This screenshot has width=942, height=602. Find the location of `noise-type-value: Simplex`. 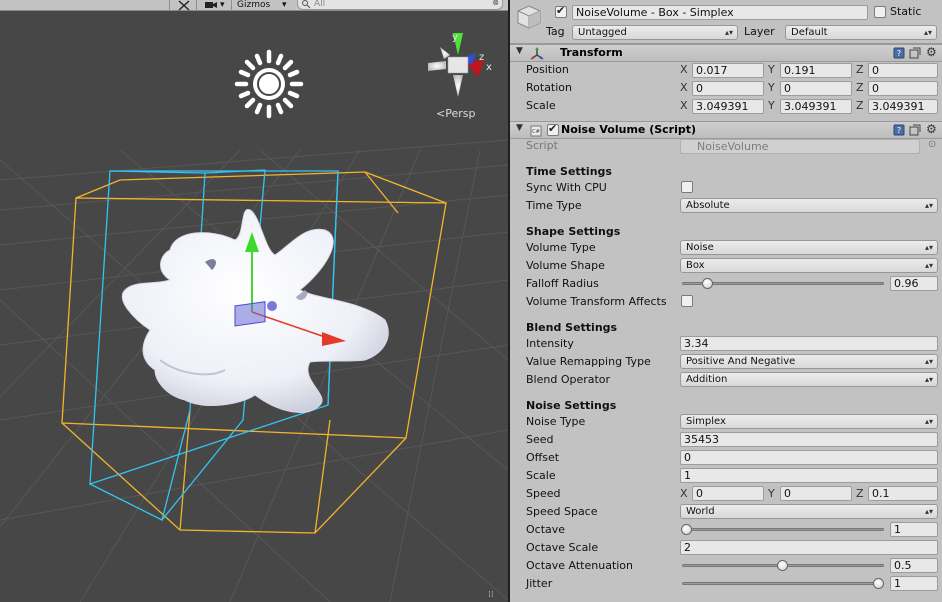

noise-type-value: Simplex is located at coordinates (706, 421).